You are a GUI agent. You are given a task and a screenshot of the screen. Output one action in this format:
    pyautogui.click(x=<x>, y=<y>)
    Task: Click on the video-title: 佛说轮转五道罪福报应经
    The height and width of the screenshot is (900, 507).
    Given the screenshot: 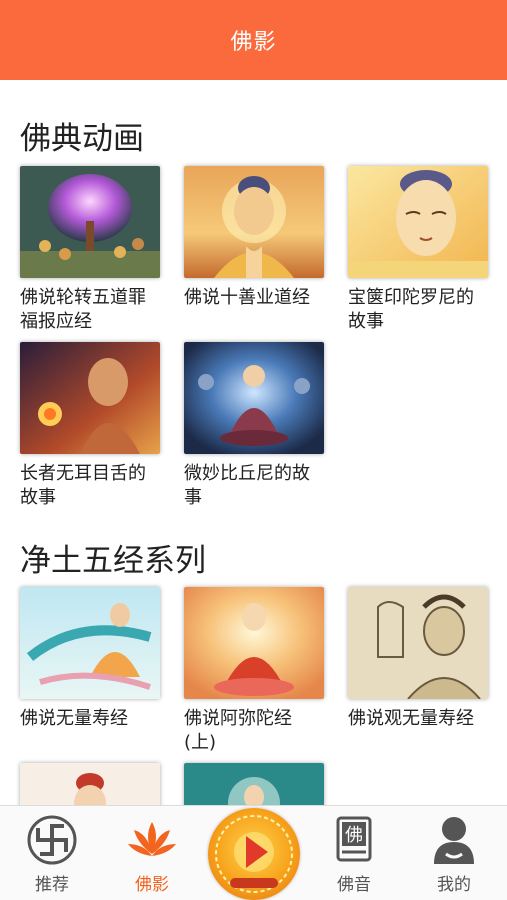 What is the action you would take?
    pyautogui.click(x=83, y=309)
    